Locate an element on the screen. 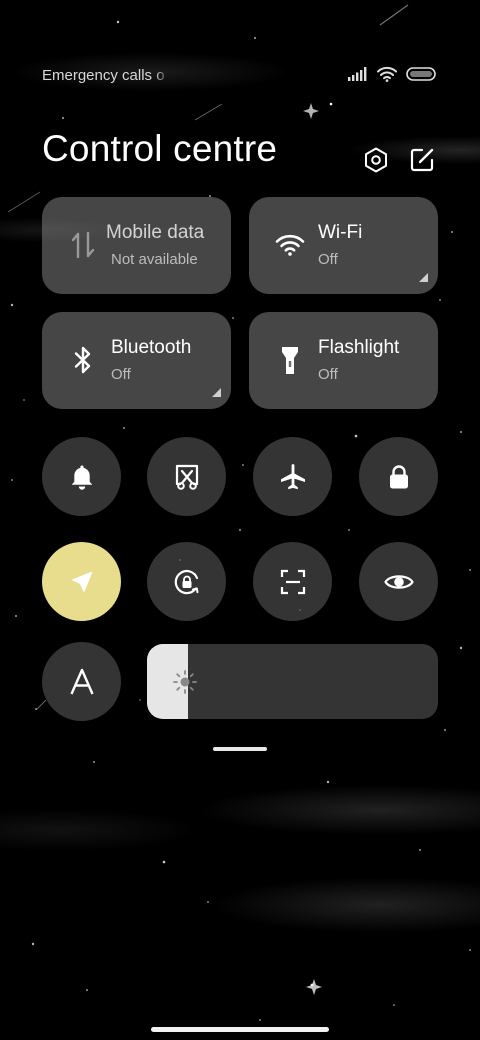 This screenshot has height=1040, width=480. screenshot-button is located at coordinates (186, 476).